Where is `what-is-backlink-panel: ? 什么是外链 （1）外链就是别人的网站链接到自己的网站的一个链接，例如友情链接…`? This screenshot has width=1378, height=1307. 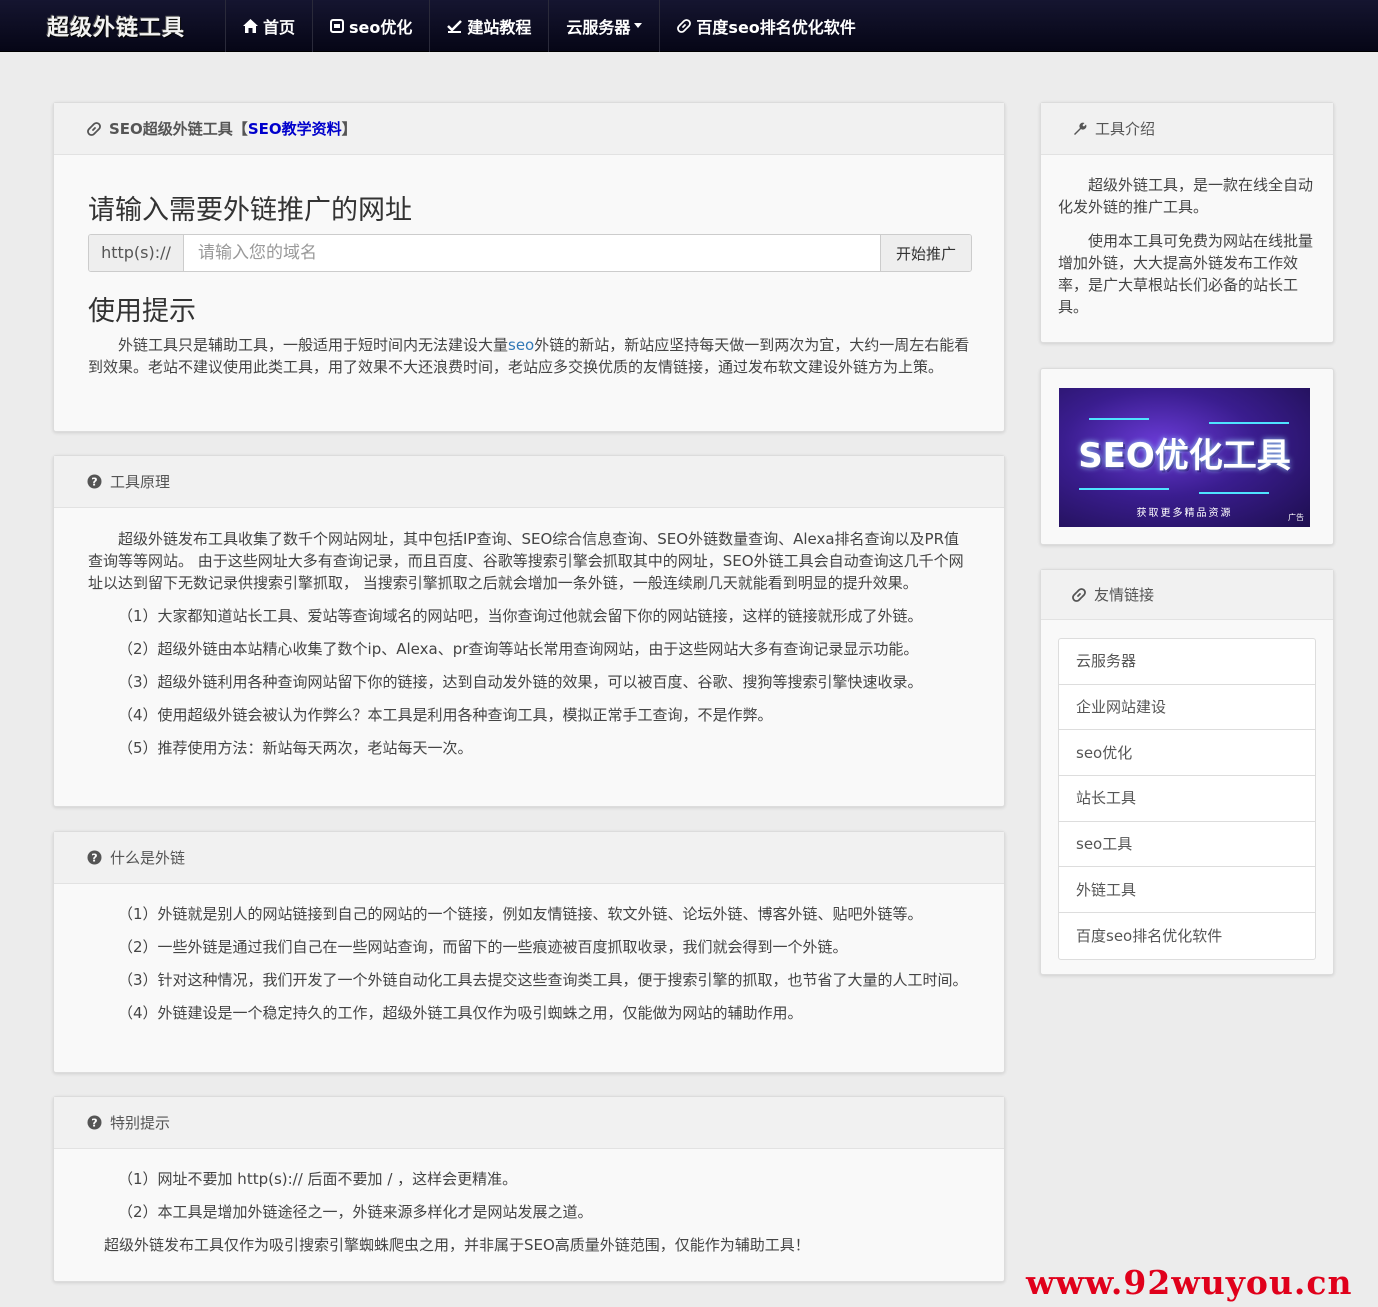 what-is-backlink-panel: ? 什么是外链 （1）外链就是别人的网站链接到自己的网站的一个链接，例如友情链接… is located at coordinates (529, 952).